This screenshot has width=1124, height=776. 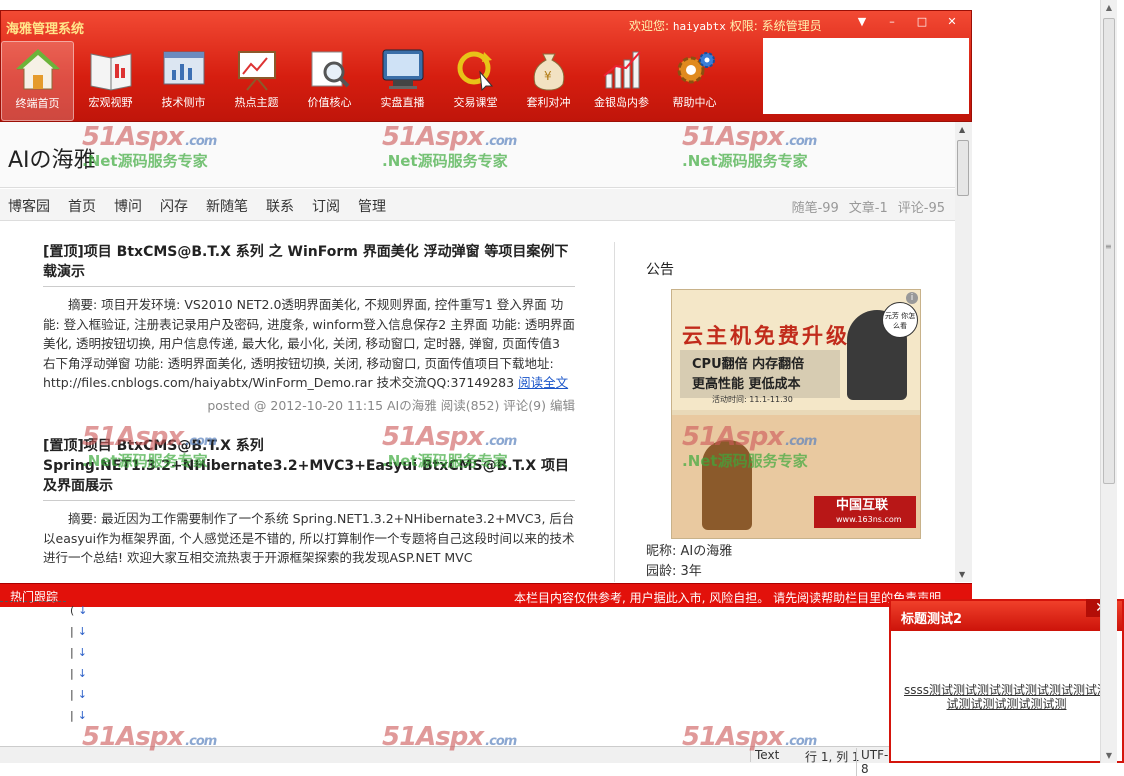 I want to click on blog-title: AIの海雅, so click(x=52, y=158).